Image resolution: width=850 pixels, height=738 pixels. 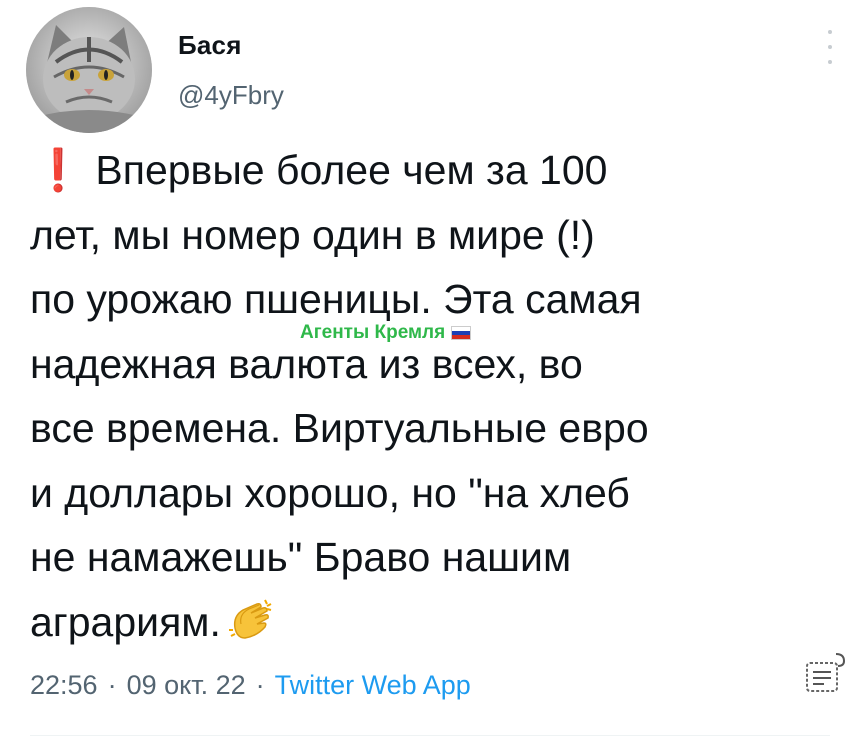 What do you see at coordinates (64, 685) in the screenshot?
I see `tweet-time: 22:56` at bounding box center [64, 685].